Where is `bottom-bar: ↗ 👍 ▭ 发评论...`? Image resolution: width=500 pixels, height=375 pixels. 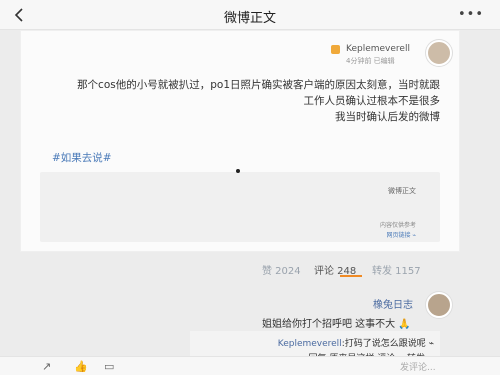 bottom-bar: ↗ 👍 ▭ 发评论... is located at coordinates (250, 365).